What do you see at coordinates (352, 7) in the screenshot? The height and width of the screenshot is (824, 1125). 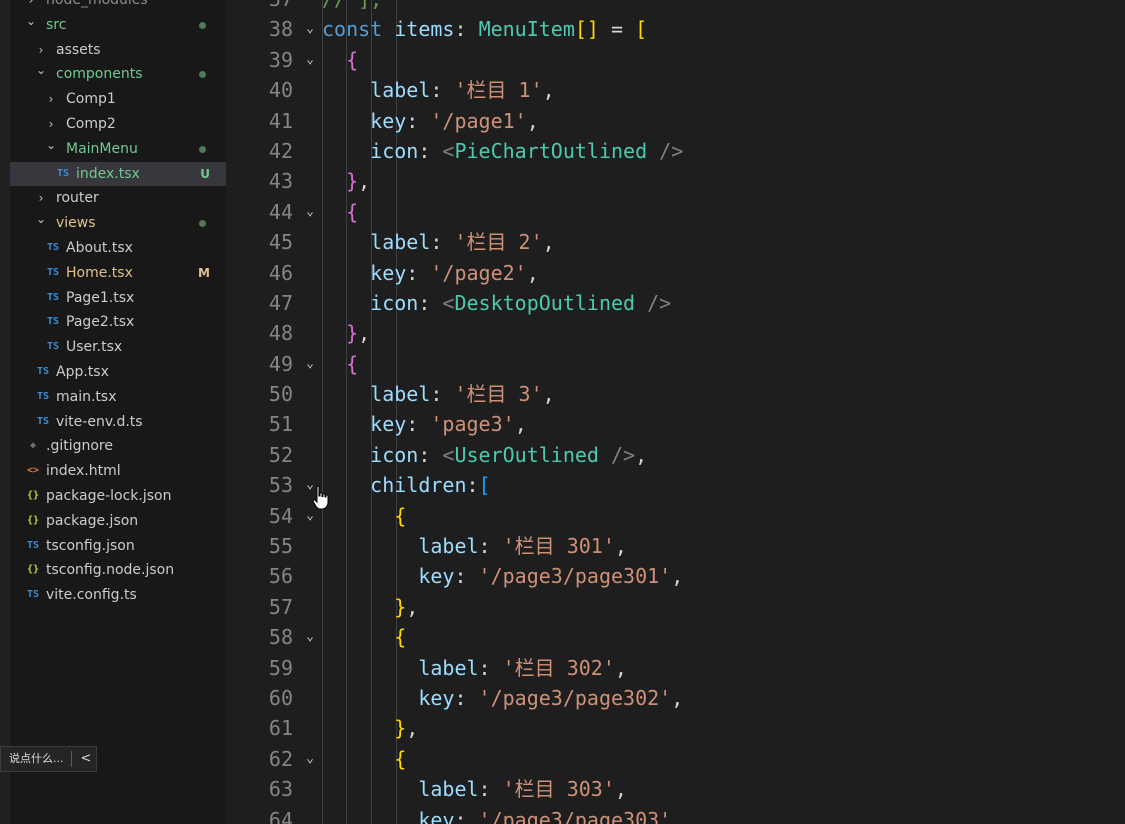 I see `code-content: // ];` at bounding box center [352, 7].